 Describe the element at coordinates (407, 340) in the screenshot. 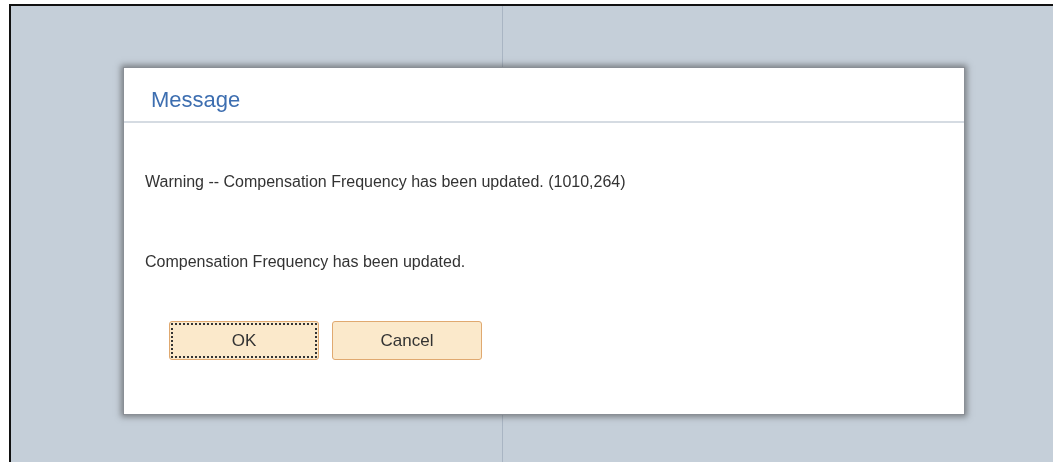

I see `cancel-button: Cancel` at that location.